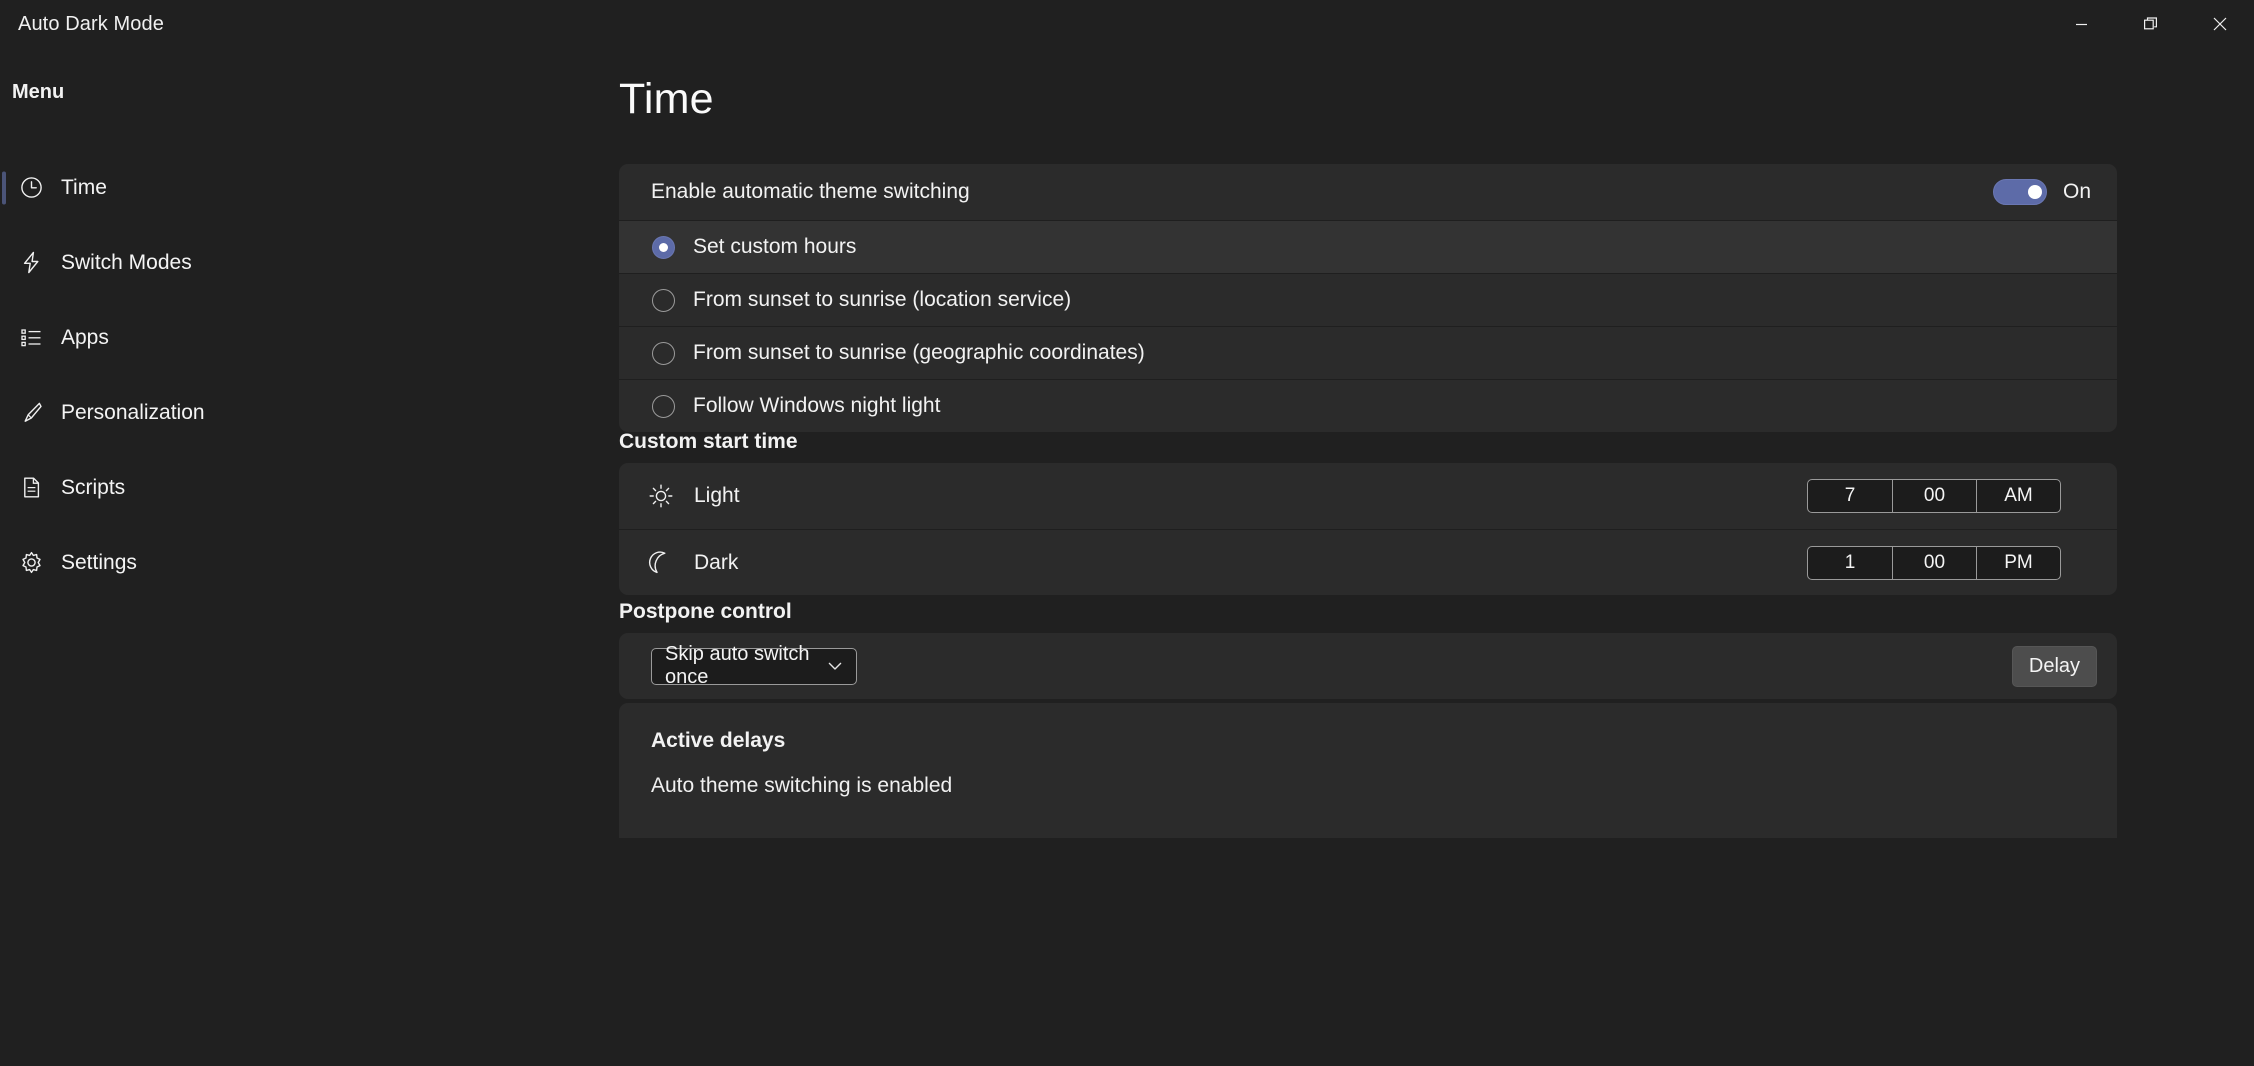 The image size is (2254, 1066). I want to click on sidebar-item-label: Time, so click(84, 187).